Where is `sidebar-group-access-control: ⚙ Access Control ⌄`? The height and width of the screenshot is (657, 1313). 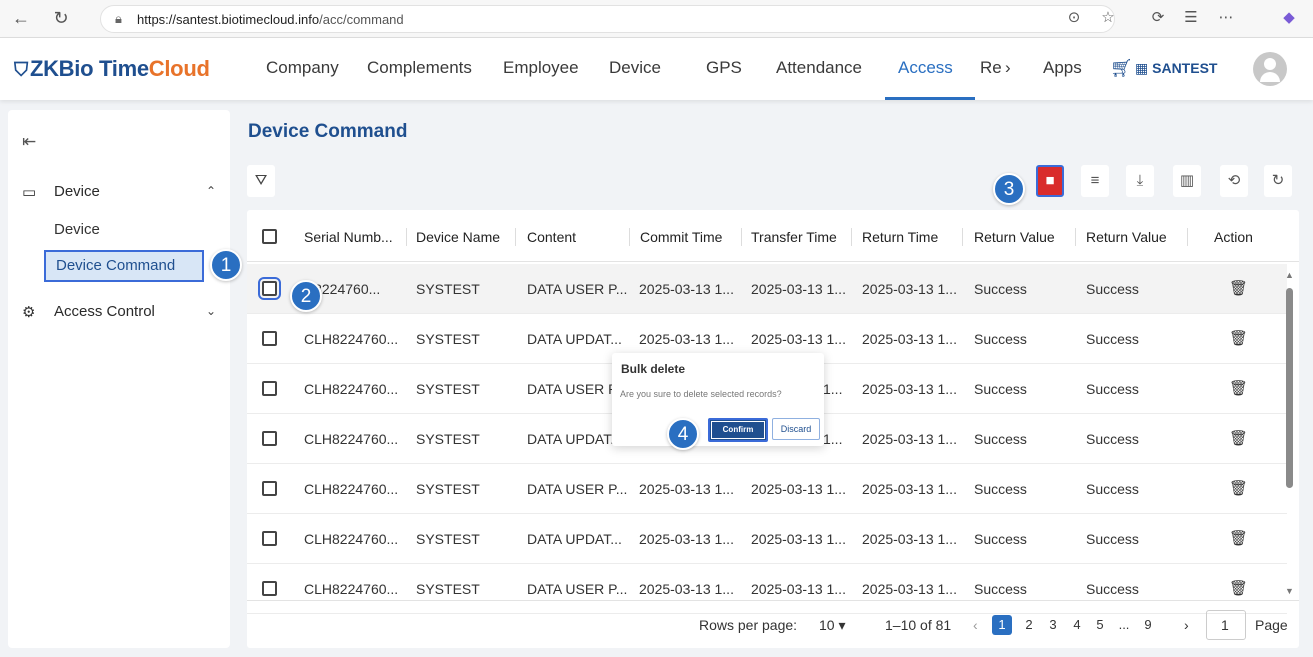 sidebar-group-access-control: ⚙ Access Control ⌄ is located at coordinates (119, 312).